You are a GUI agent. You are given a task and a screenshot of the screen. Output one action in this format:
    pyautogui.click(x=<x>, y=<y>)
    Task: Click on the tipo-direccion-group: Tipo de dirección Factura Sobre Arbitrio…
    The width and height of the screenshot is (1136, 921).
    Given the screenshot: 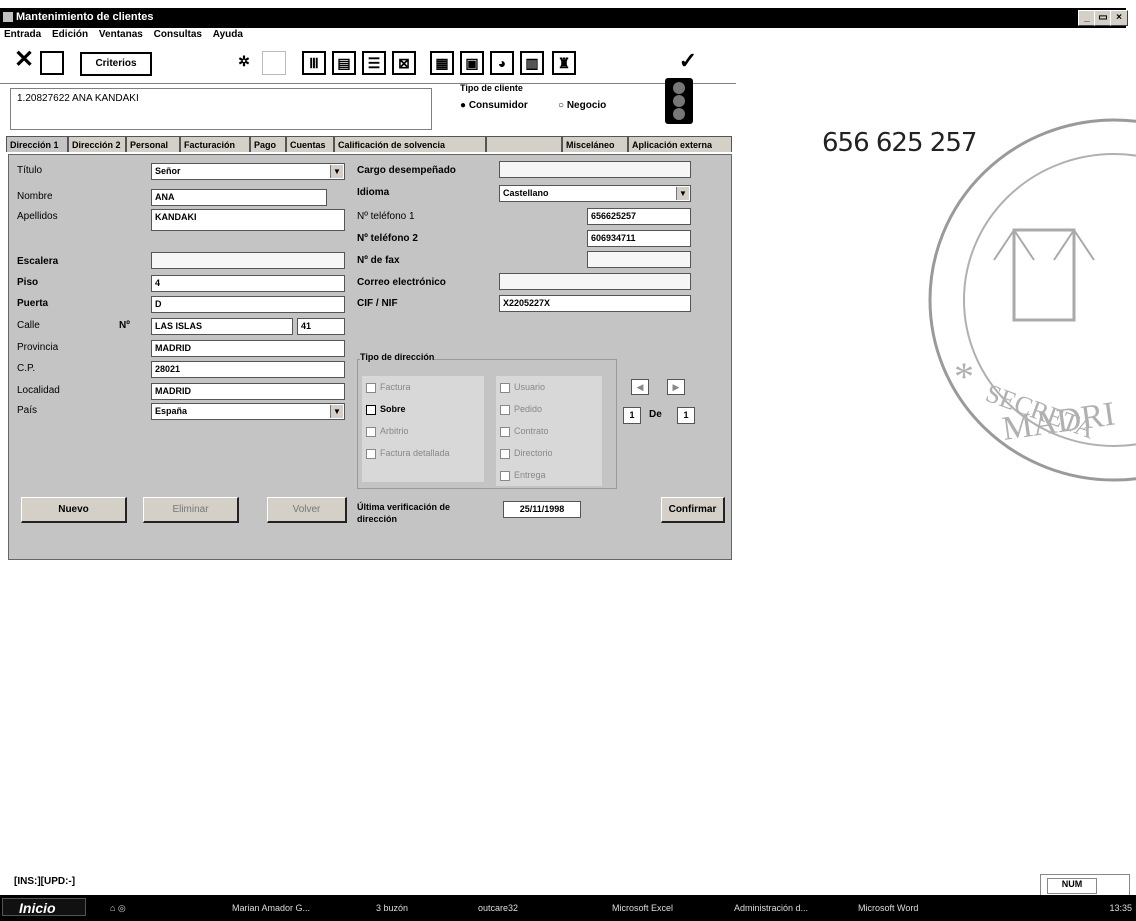 What is the action you would take?
    pyautogui.click(x=487, y=420)
    